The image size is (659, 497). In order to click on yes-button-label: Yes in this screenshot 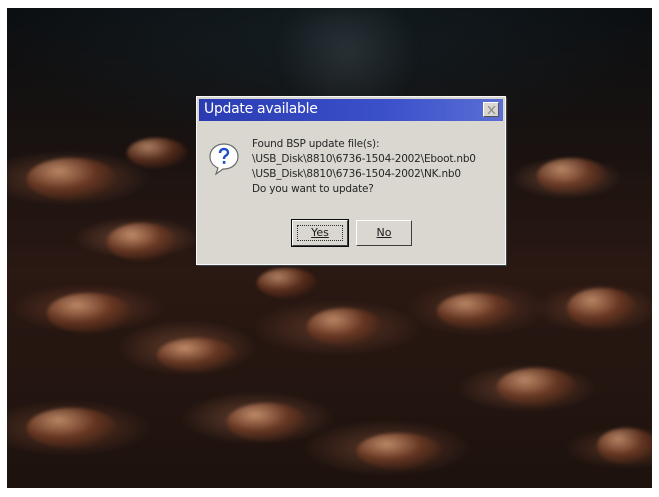, I will do `click(320, 232)`.